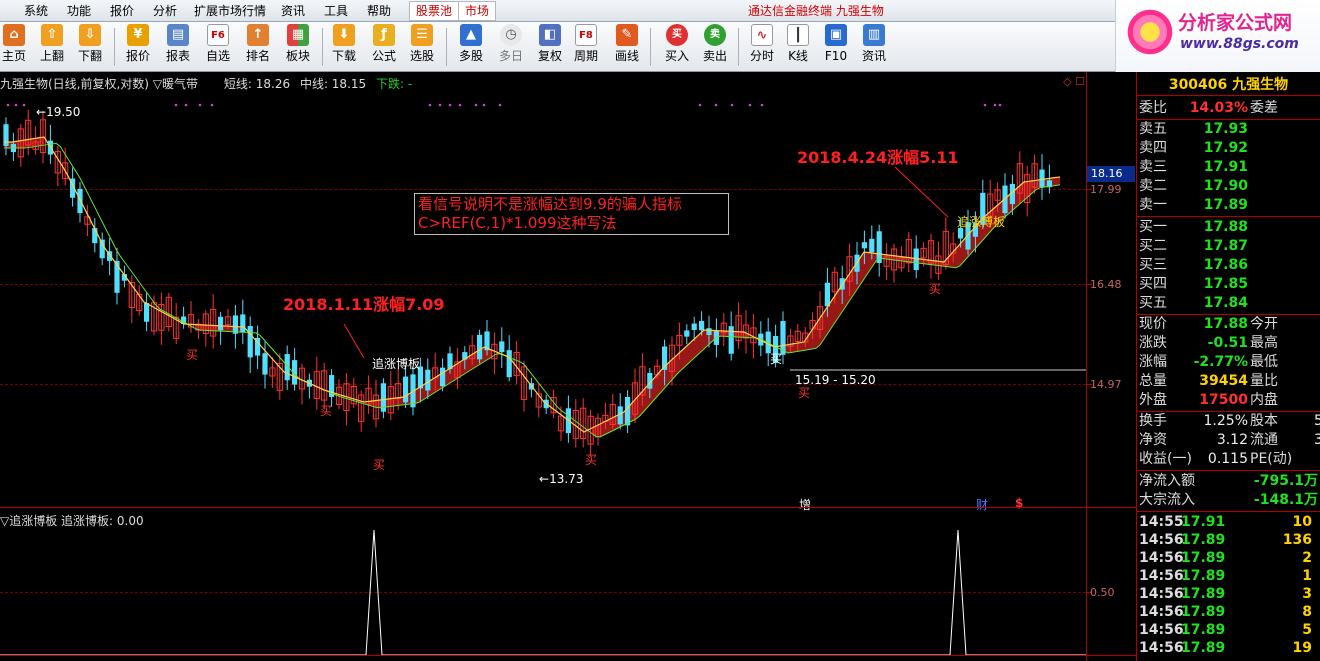 This screenshot has height=661, width=1320. Describe the element at coordinates (1229, 186) in the screenshot. I see `ask-row: 卖二 17.90` at that location.